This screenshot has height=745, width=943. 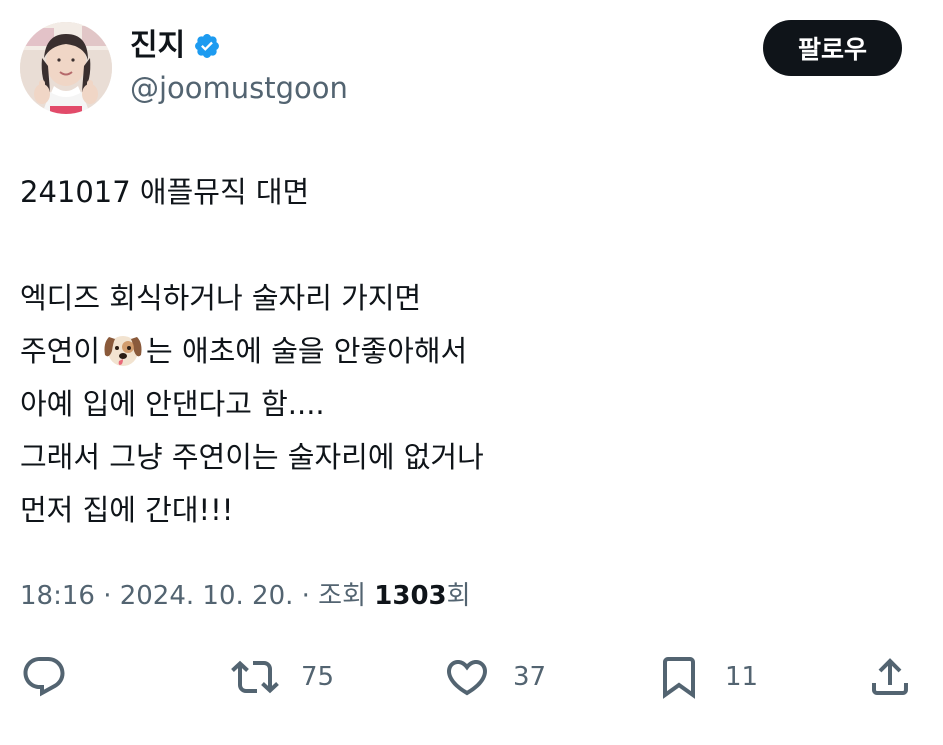 I want to click on bookmark-count: 11, so click(x=742, y=677).